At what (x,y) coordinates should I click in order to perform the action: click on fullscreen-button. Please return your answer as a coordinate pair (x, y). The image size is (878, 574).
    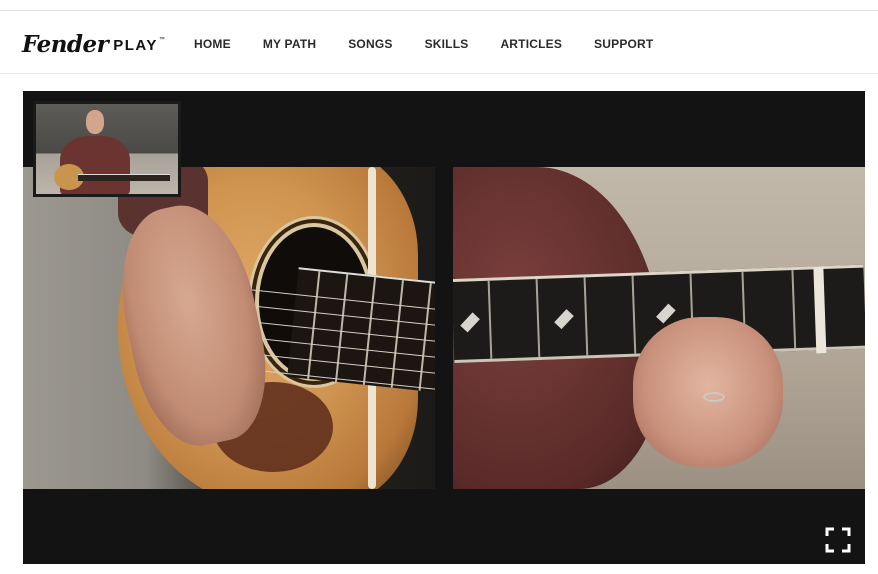
    Looking at the image, I should click on (838, 540).